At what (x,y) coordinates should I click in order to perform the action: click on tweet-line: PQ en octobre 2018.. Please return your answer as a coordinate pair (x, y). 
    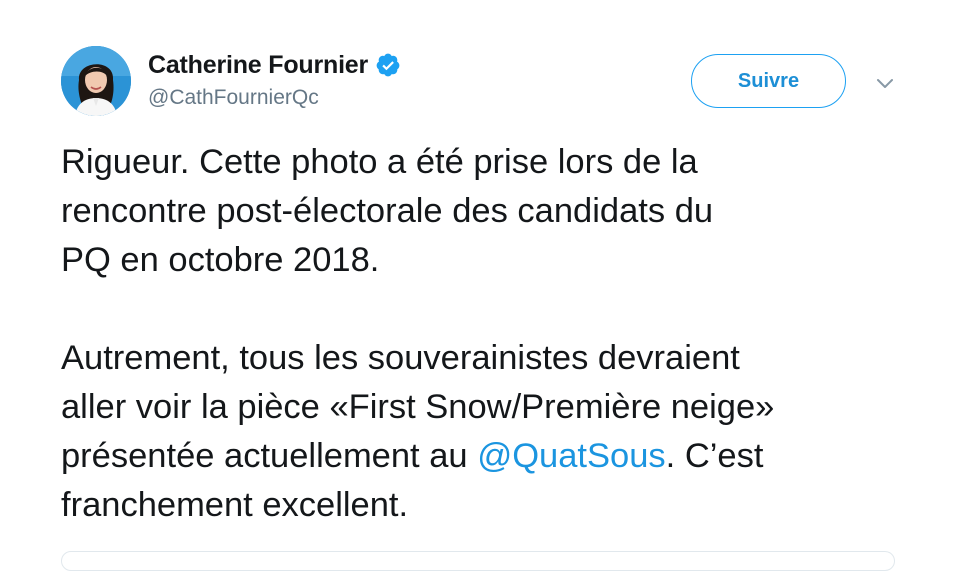
    Looking at the image, I should click on (220, 260).